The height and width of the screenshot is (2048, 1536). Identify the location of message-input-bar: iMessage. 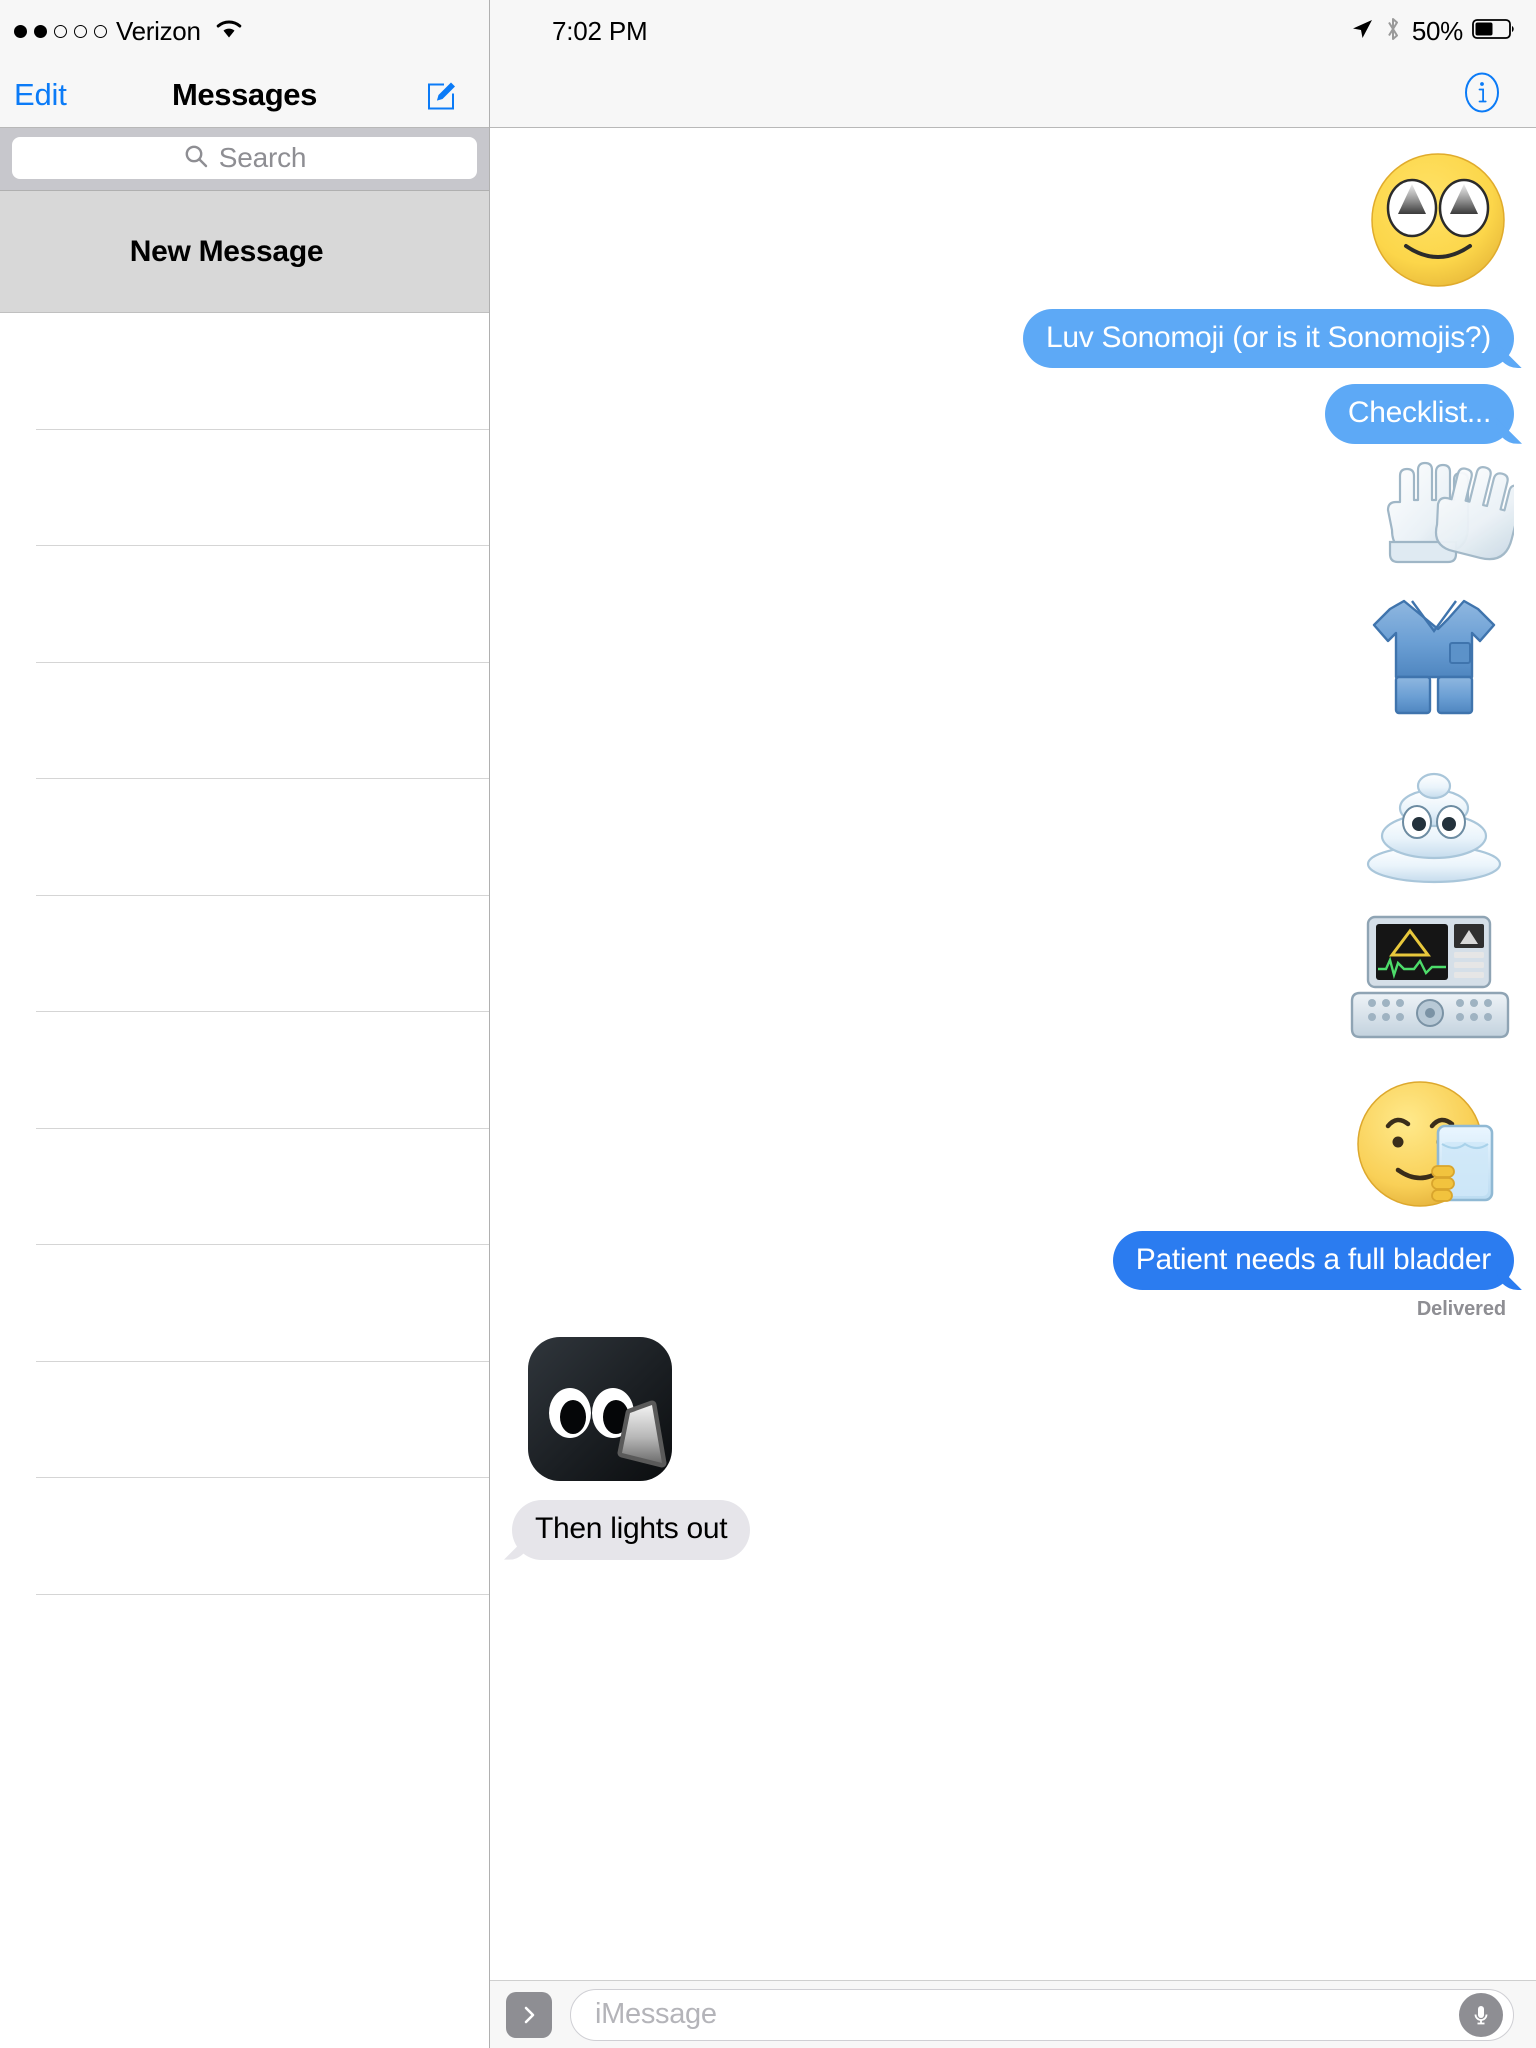
(1013, 2014).